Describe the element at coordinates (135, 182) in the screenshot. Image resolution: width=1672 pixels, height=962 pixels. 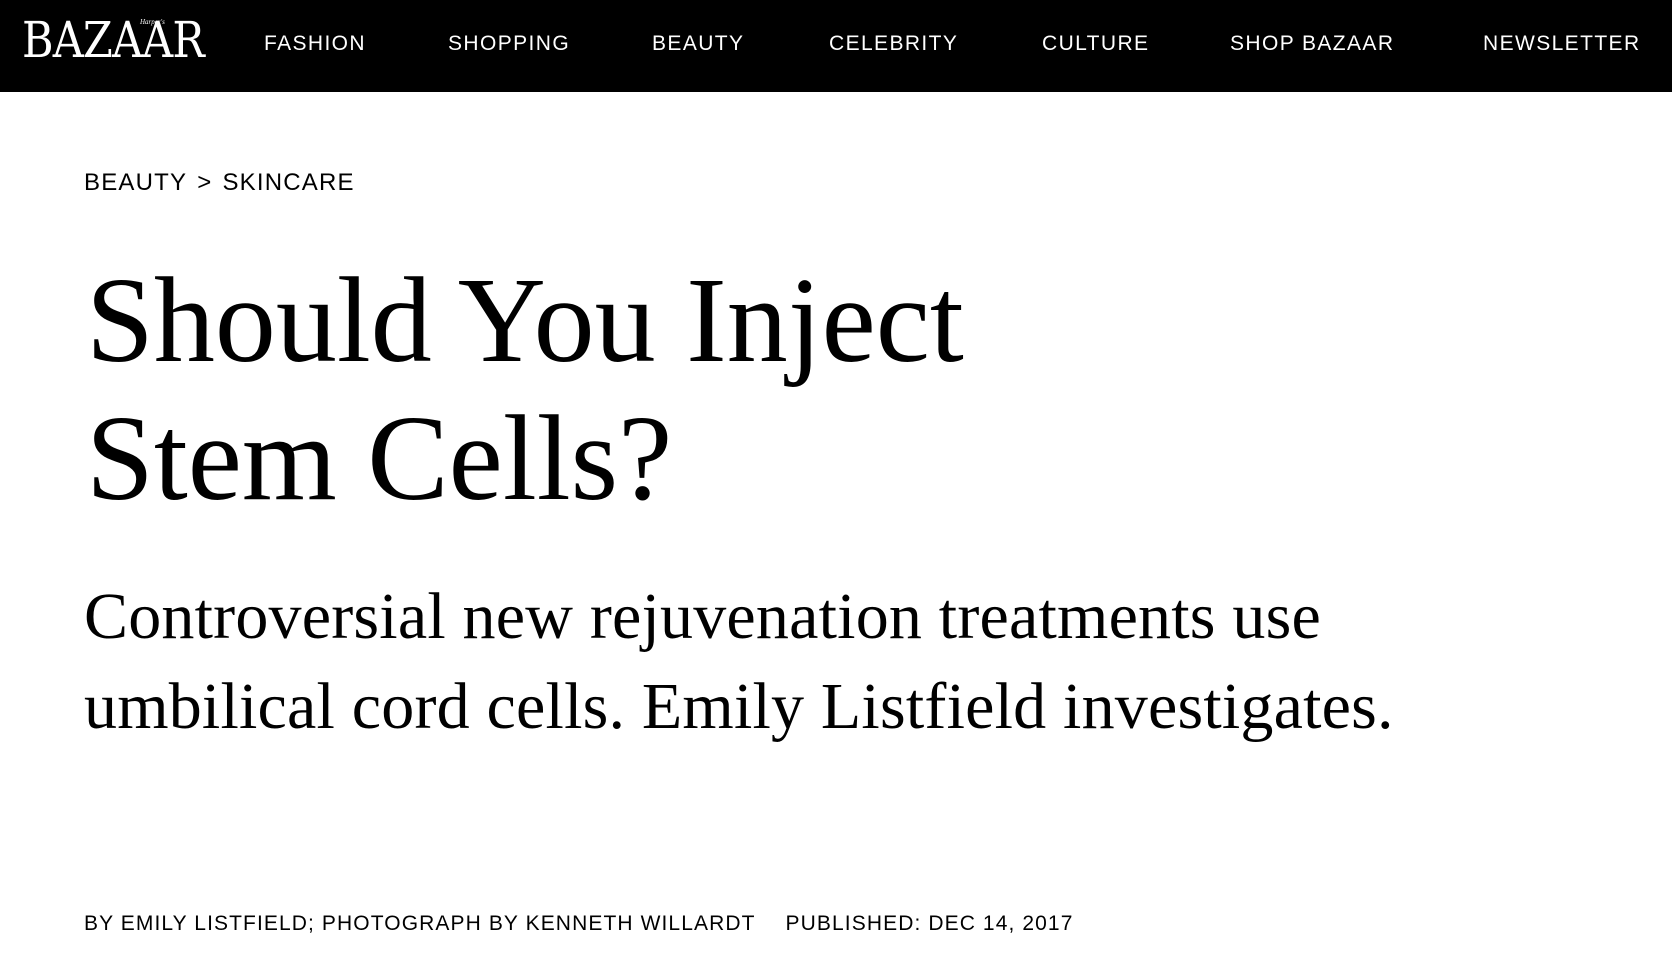
I see `breadcrumb-beauty-link: BEAUTY` at that location.